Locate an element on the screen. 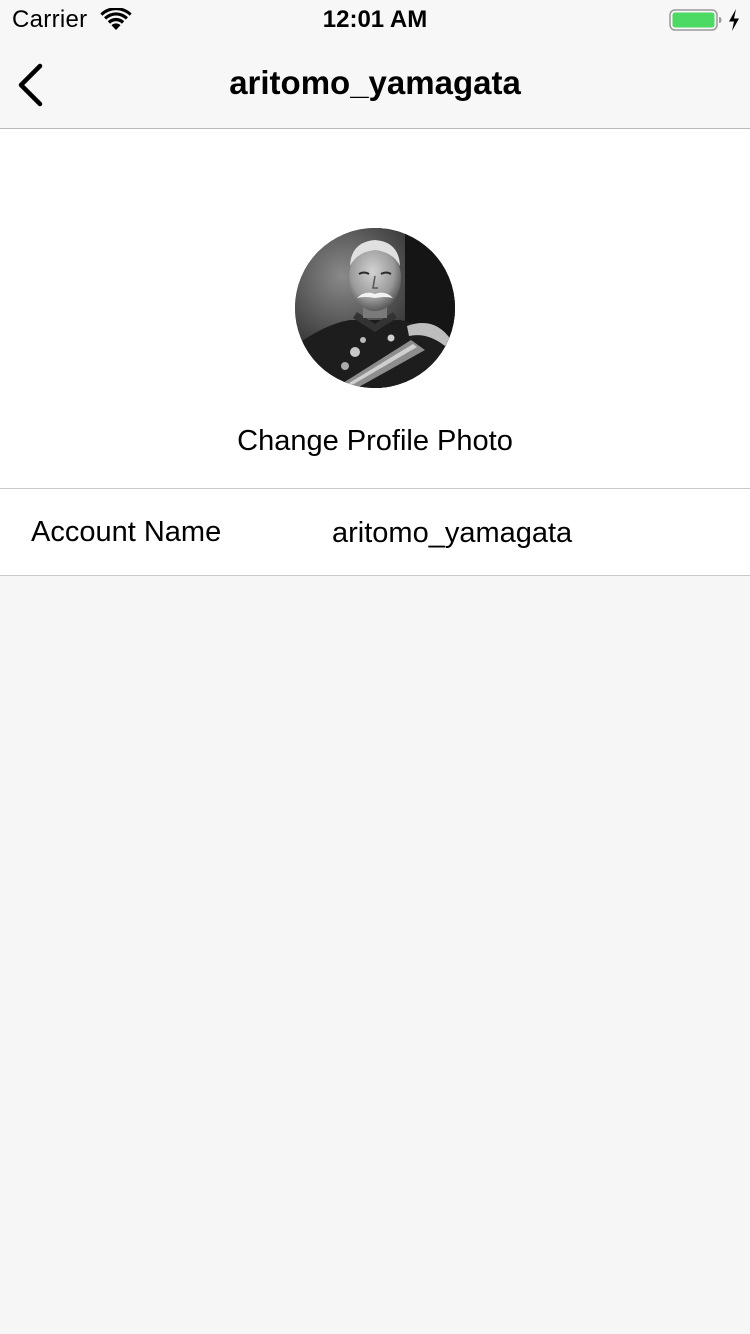 Image resolution: width=750 pixels, height=1334 pixels. chevron-left-icon is located at coordinates (30, 85).